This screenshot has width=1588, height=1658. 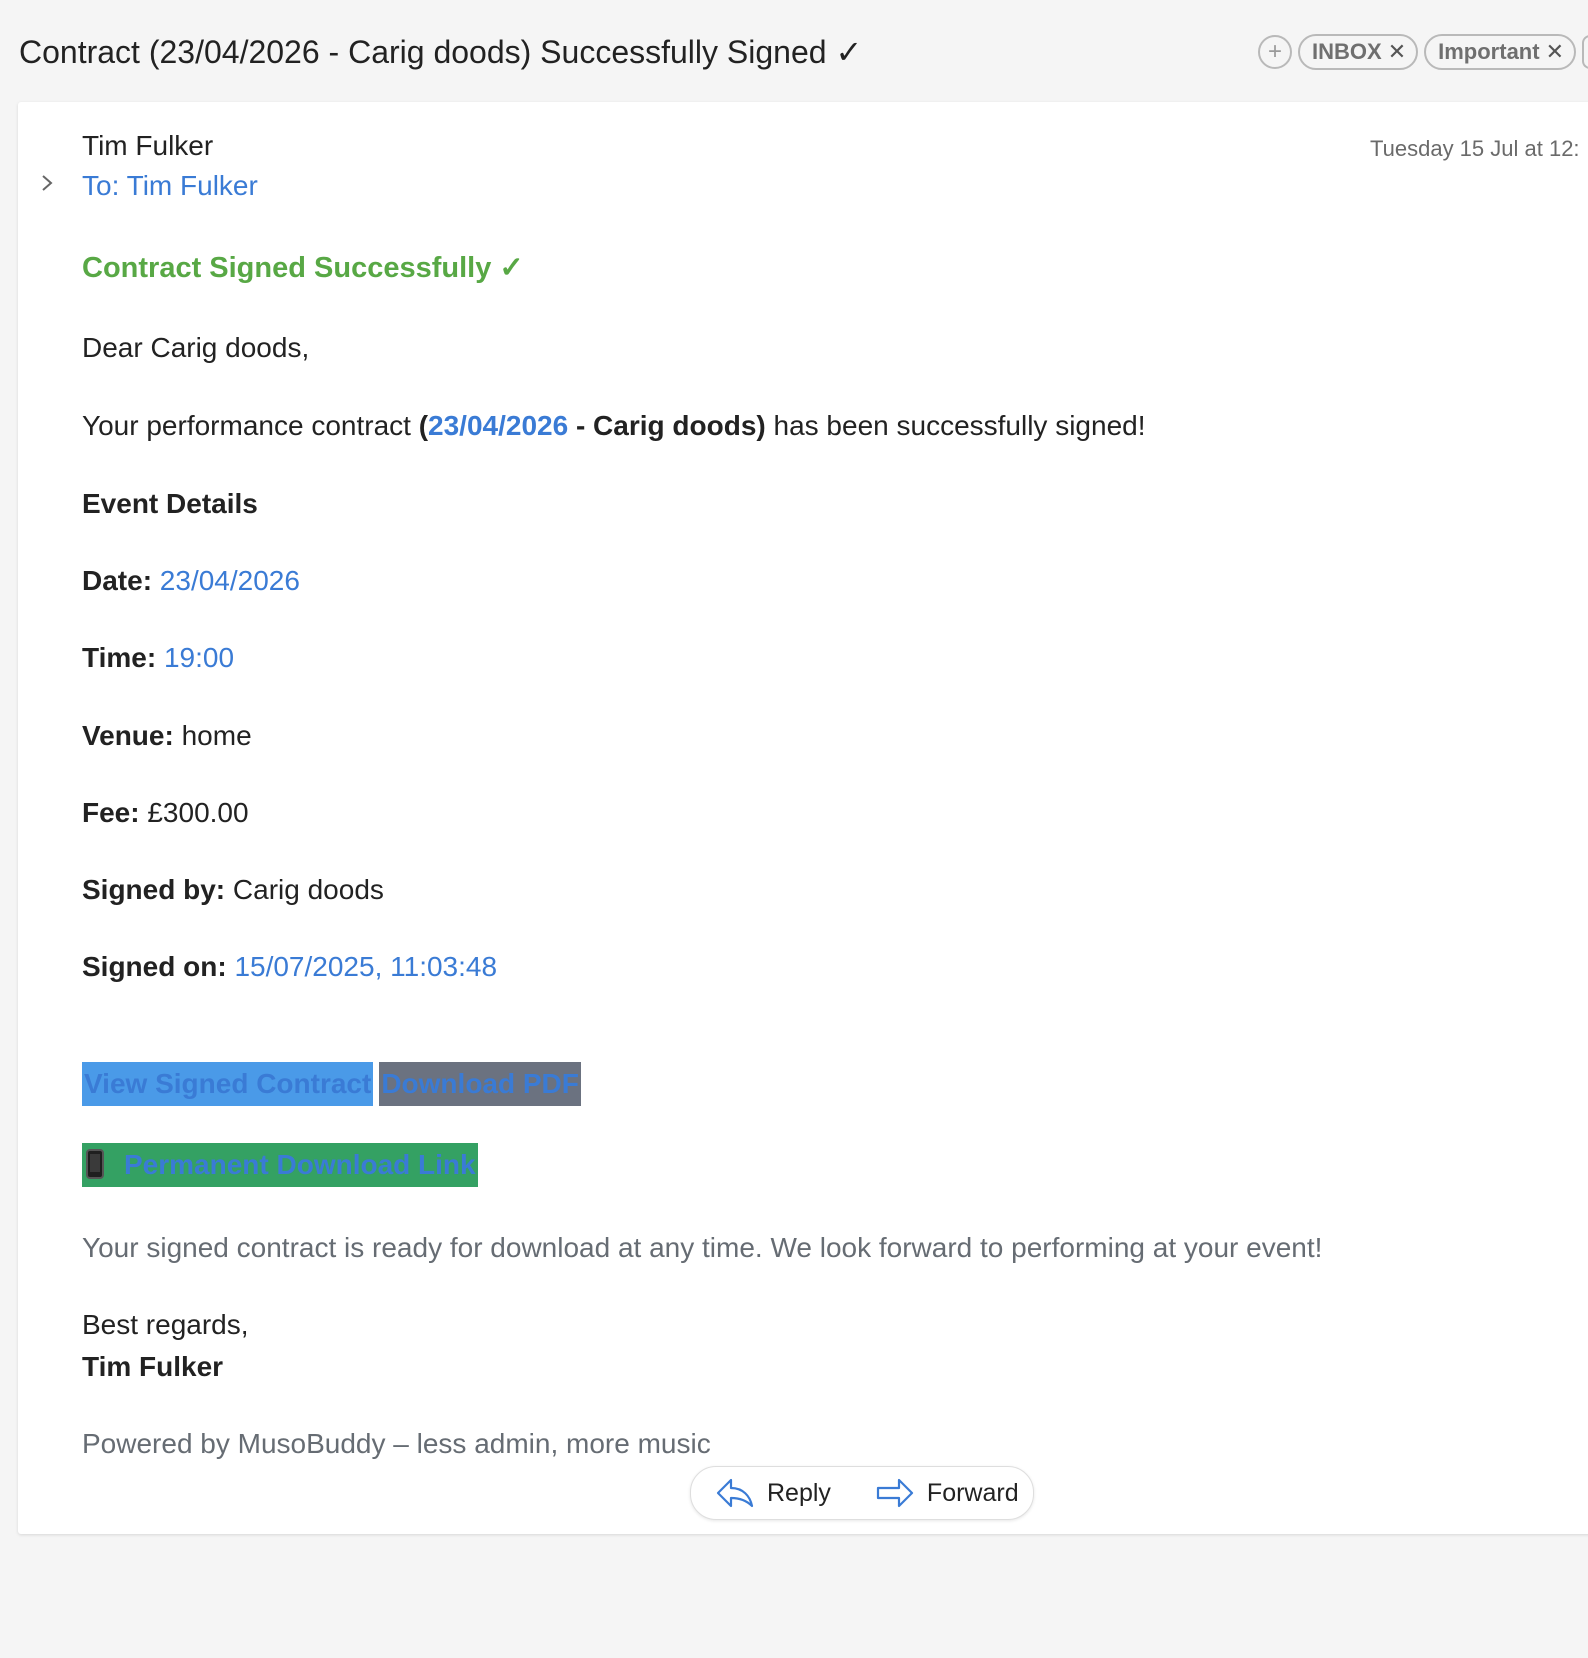 What do you see at coordinates (199, 657) in the screenshot?
I see `detail-value-link: 19:00` at bounding box center [199, 657].